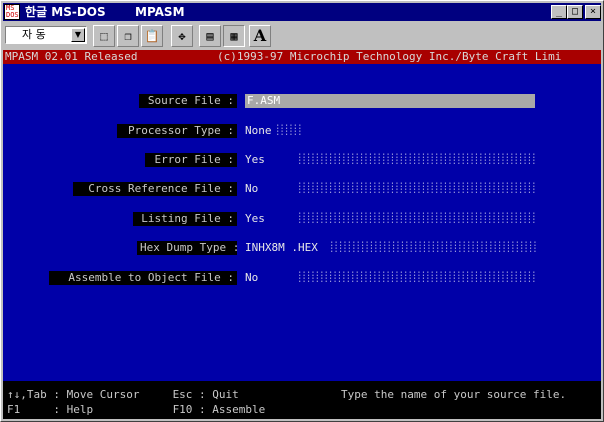 This screenshot has height=422, width=604. Describe the element at coordinates (123, 394) in the screenshot. I see `help-line-1: ↑↓,Tab : Move Cursor Esc : Quit` at that location.